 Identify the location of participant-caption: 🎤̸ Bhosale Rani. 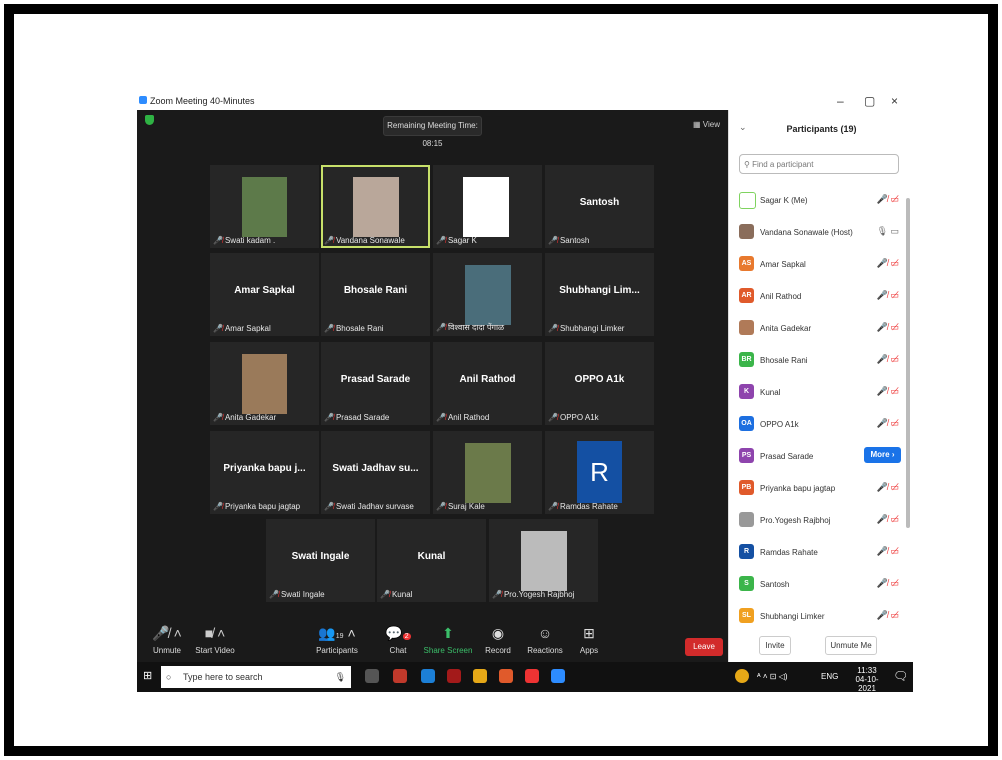
(354, 328).